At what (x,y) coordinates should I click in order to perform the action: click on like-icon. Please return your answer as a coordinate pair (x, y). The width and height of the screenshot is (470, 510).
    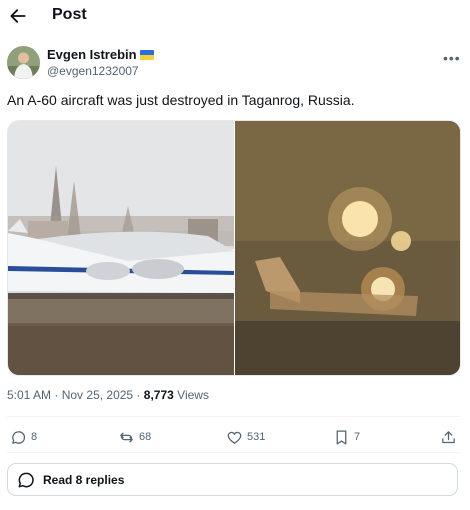
    Looking at the image, I should click on (234, 437).